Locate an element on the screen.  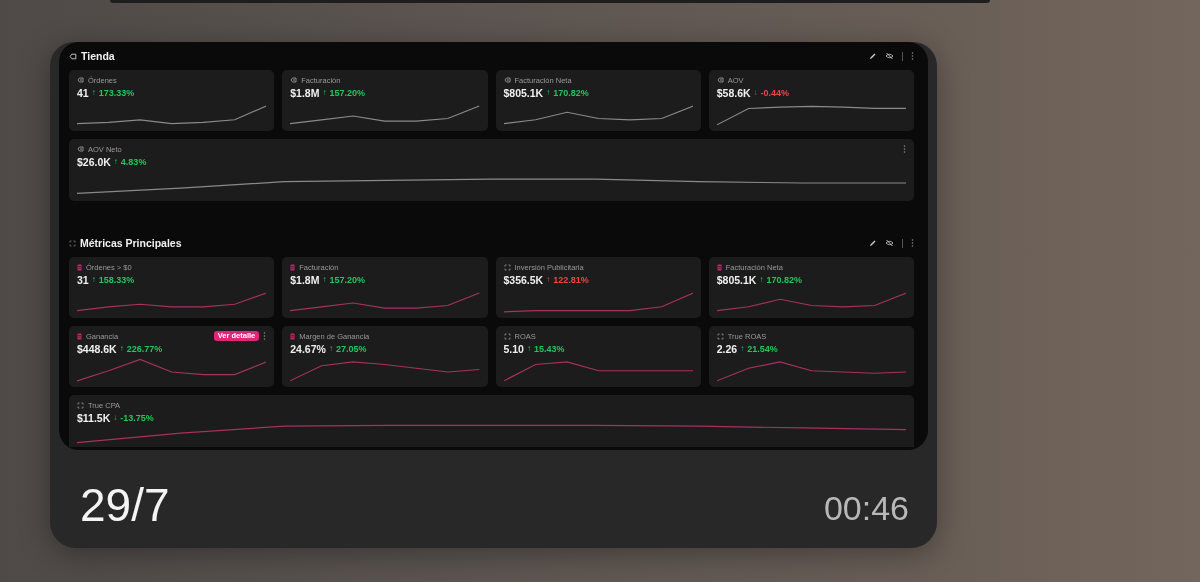
metric-value: $58.6K is located at coordinates (733, 93).